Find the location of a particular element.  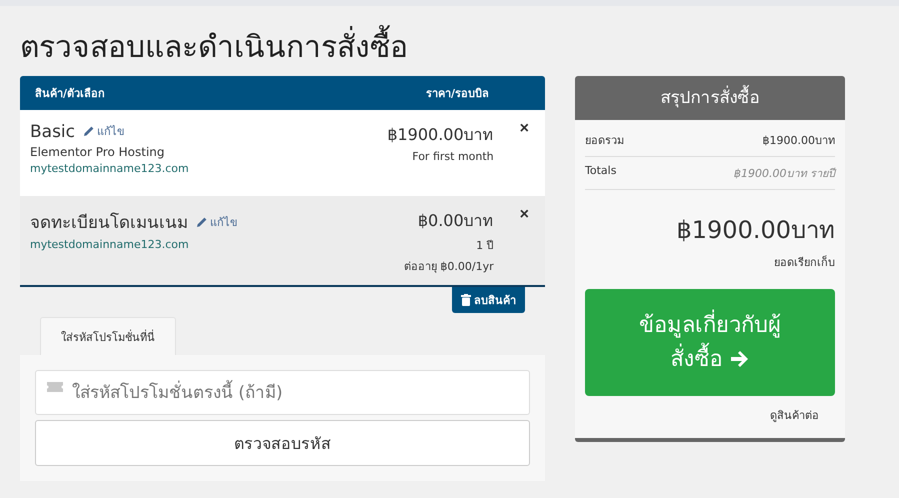

summary-label: Totals is located at coordinates (600, 171).